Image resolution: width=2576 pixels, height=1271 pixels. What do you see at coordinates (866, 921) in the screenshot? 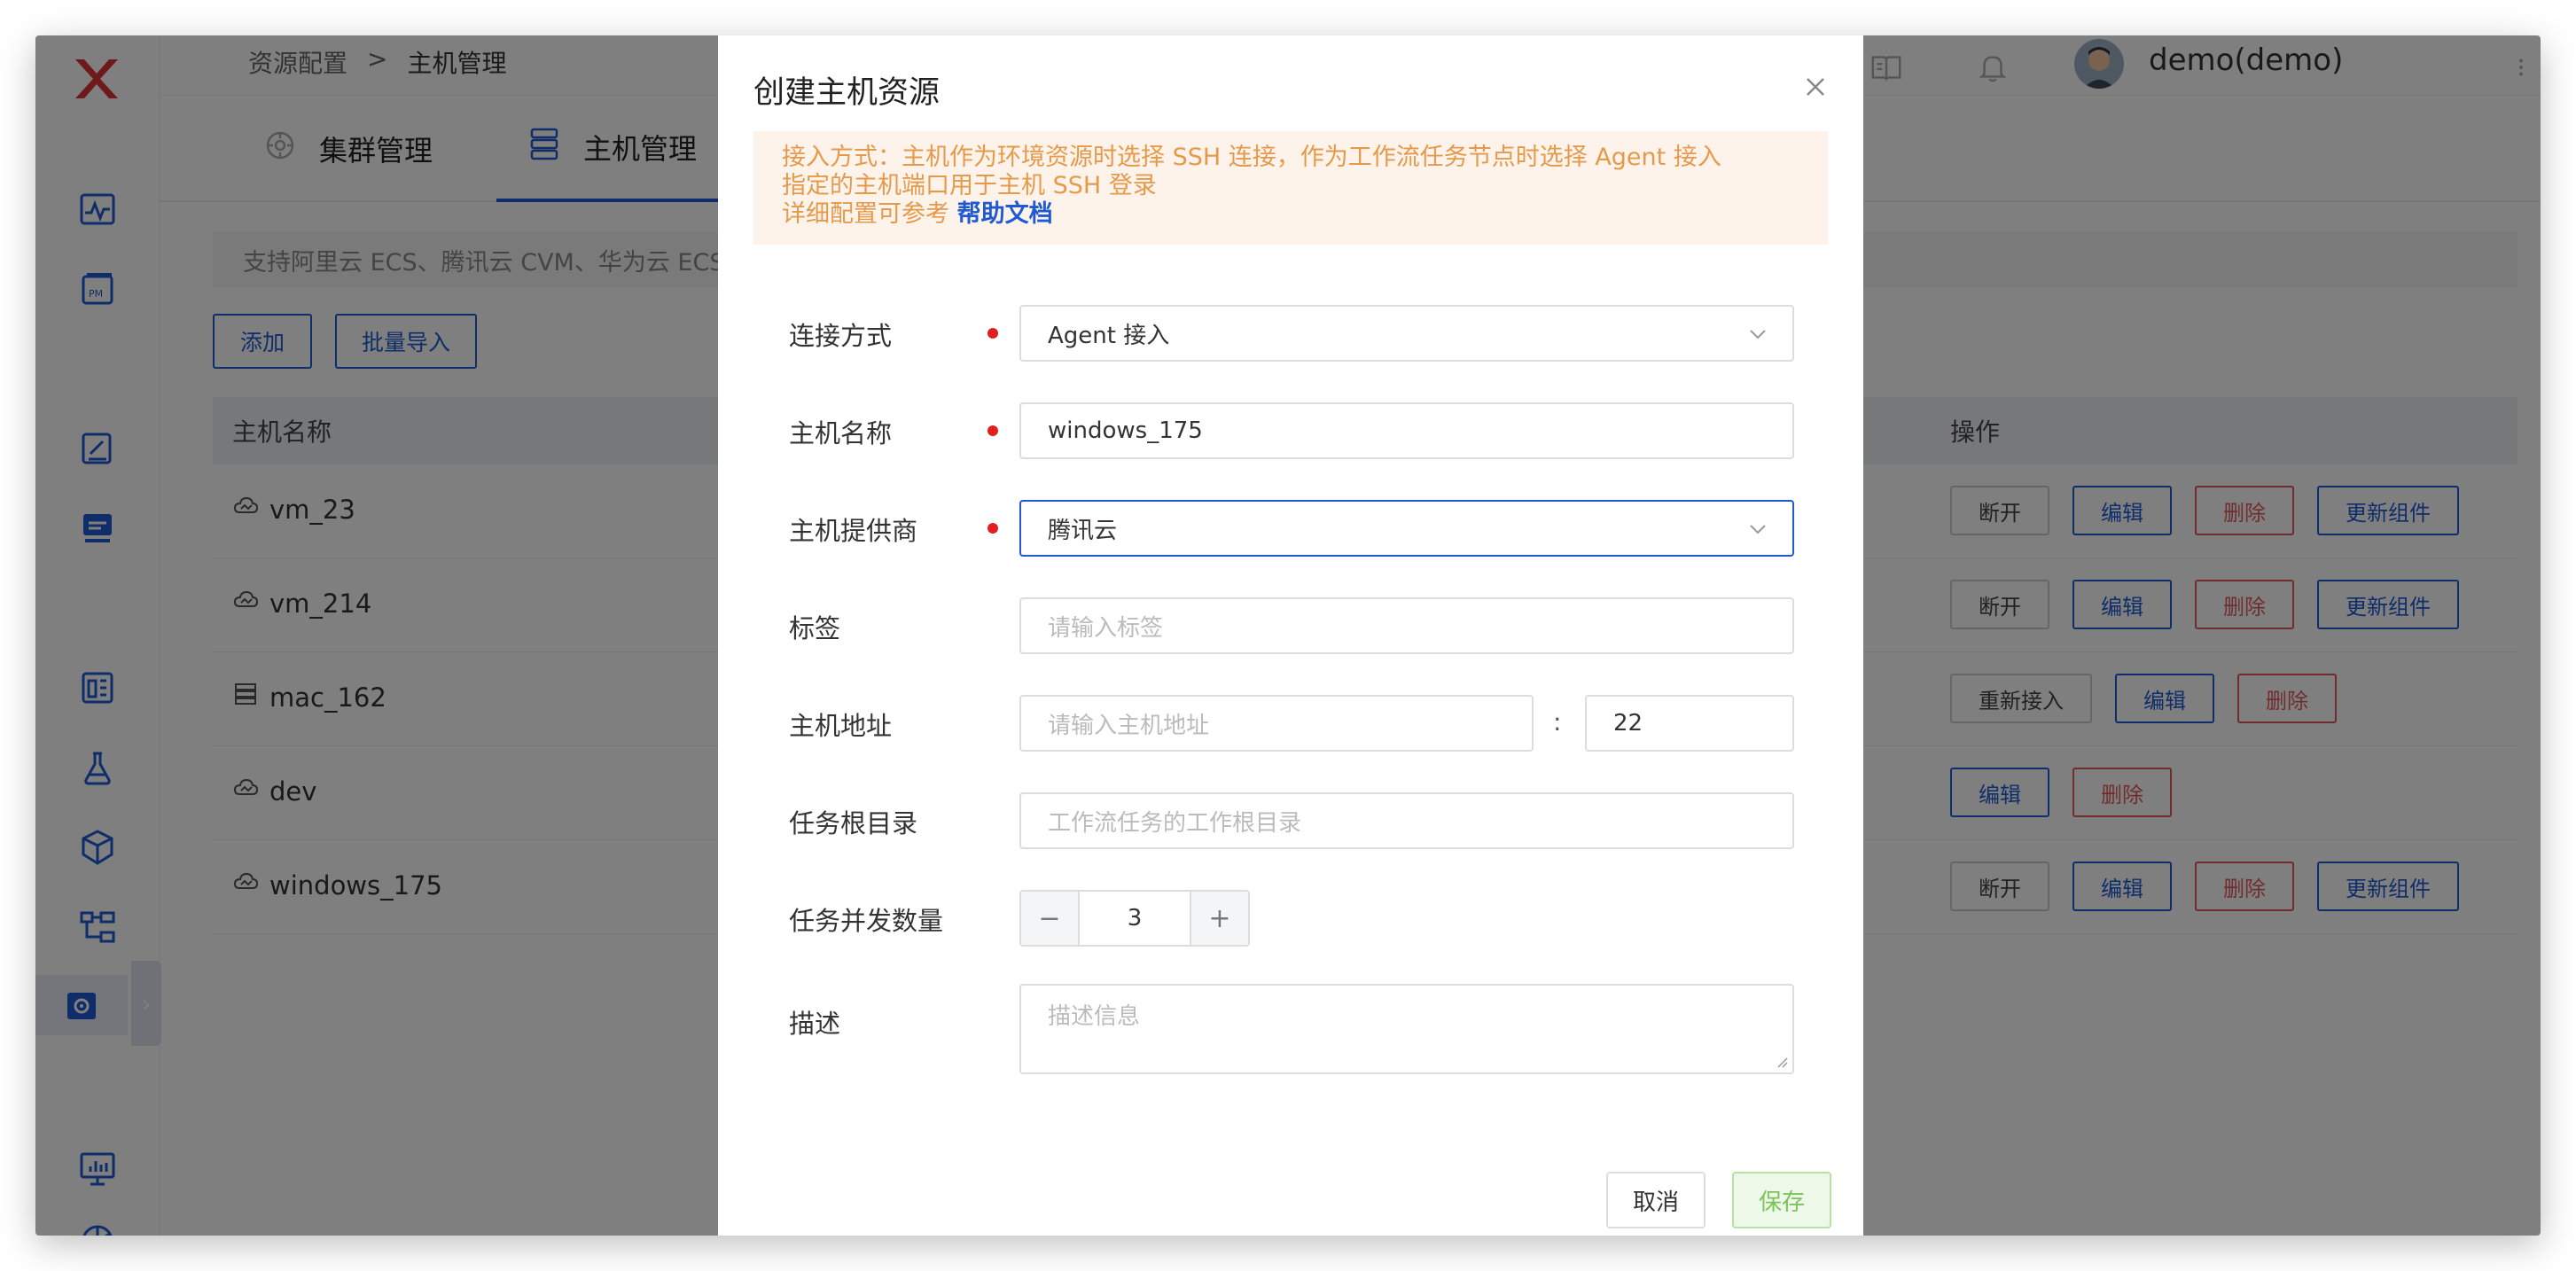
I see `concurrency-label: 任务并发数量` at bounding box center [866, 921].